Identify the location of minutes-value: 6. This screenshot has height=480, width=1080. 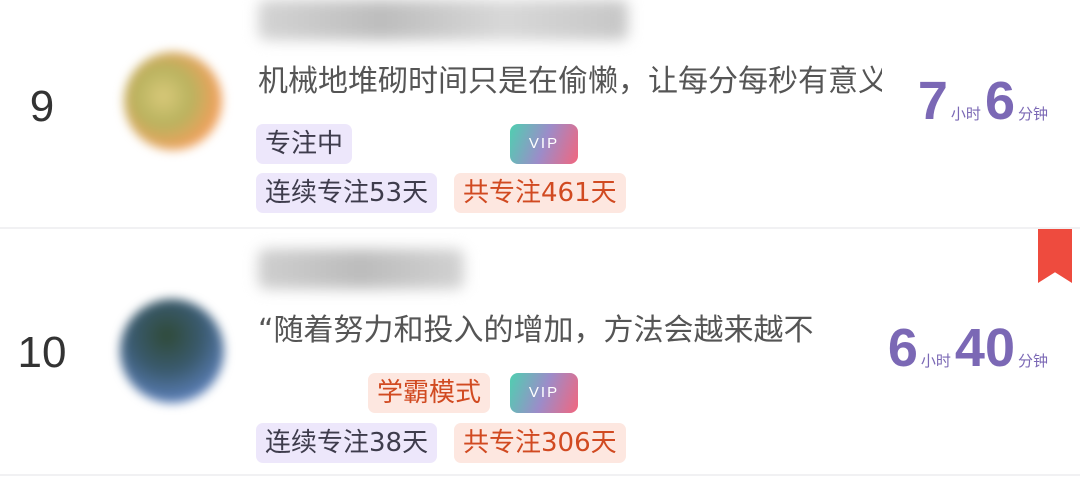
(999, 101).